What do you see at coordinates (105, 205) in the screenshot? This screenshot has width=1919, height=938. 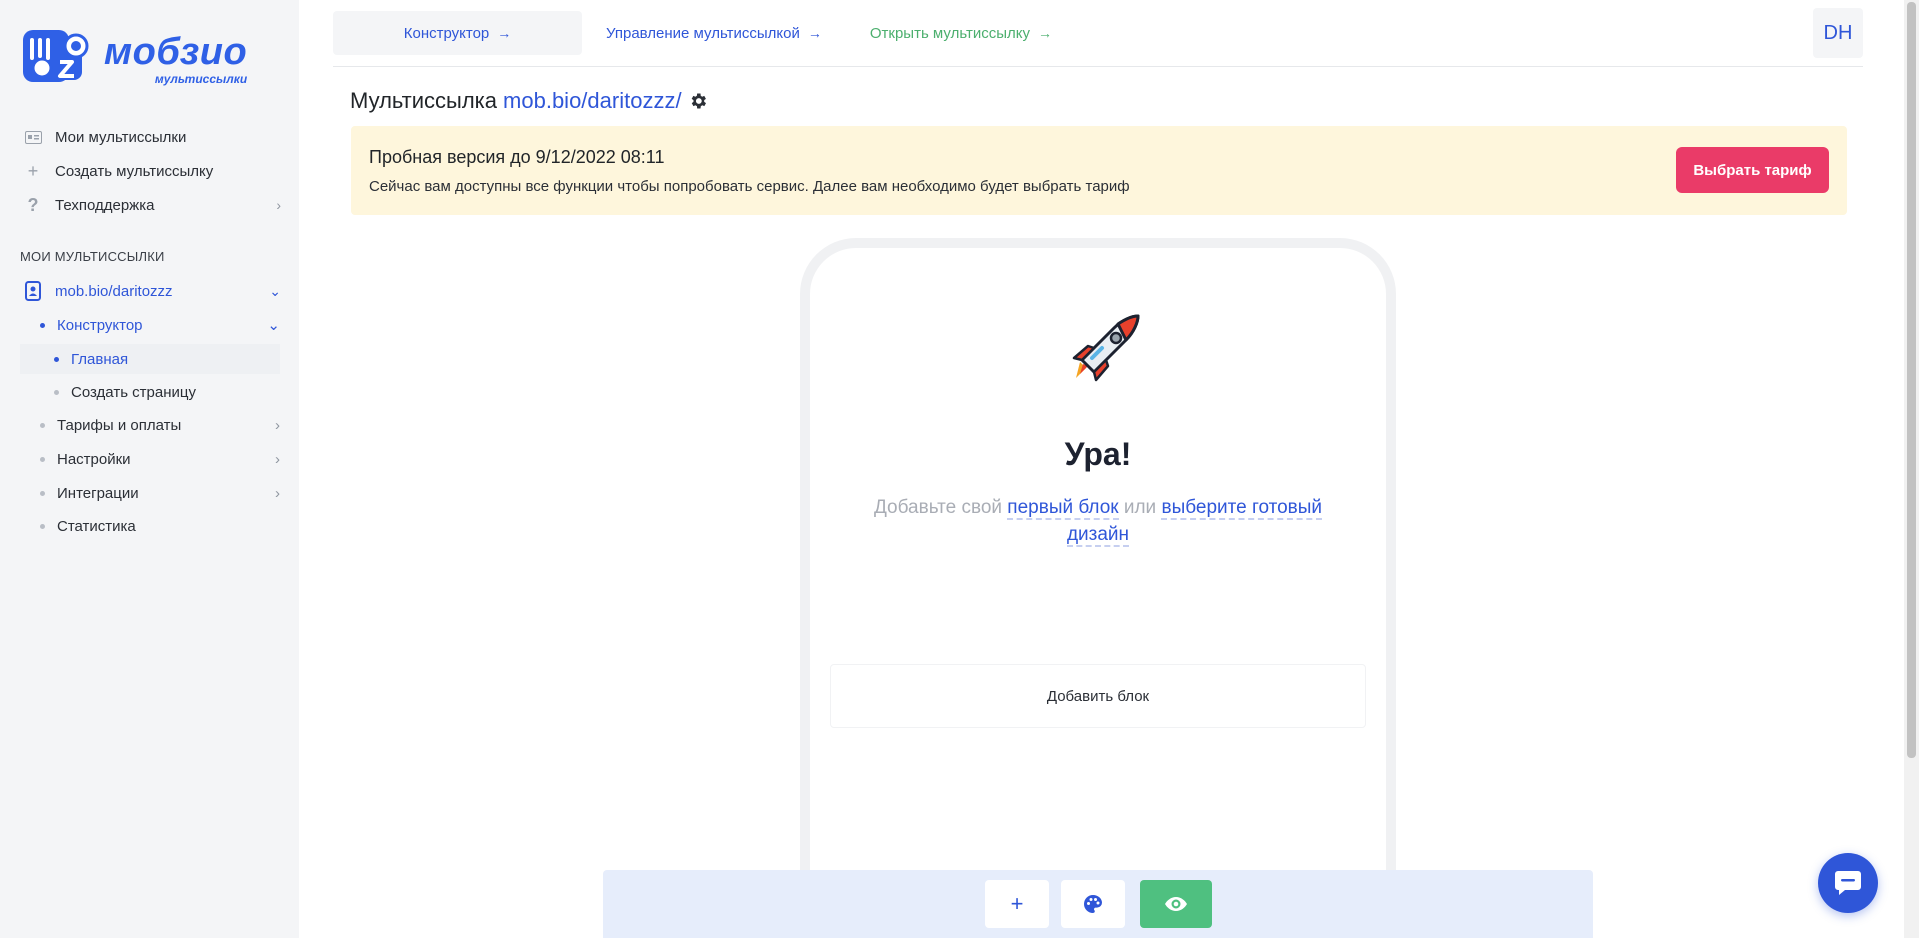 I see `sidebar-item-label: Техподдержка` at bounding box center [105, 205].